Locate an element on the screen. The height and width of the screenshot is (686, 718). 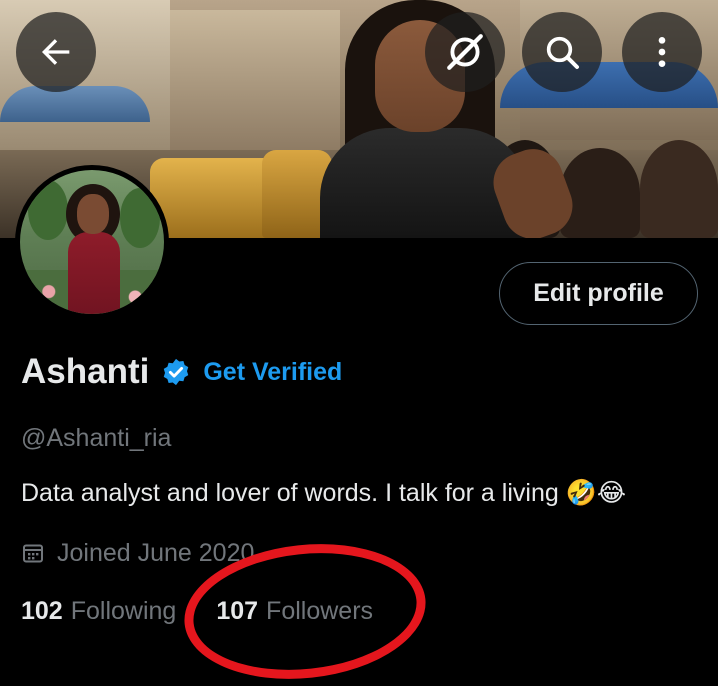
search-icon is located at coordinates (562, 52).